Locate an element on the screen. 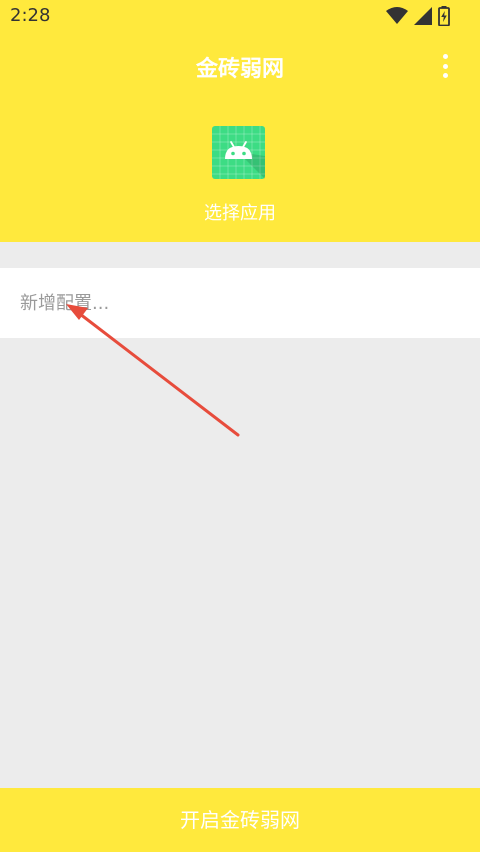 Image resolution: width=480 pixels, height=852 pixels. wifi-icon is located at coordinates (397, 15).